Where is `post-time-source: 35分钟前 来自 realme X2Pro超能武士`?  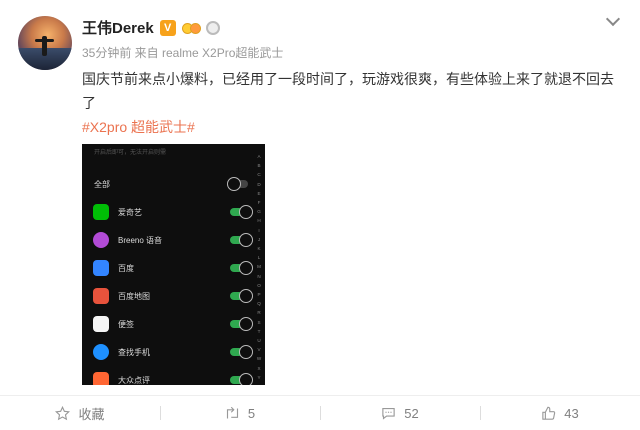 post-time-source: 35分钟前 来自 realme X2Pro超能武士 is located at coordinates (183, 53).